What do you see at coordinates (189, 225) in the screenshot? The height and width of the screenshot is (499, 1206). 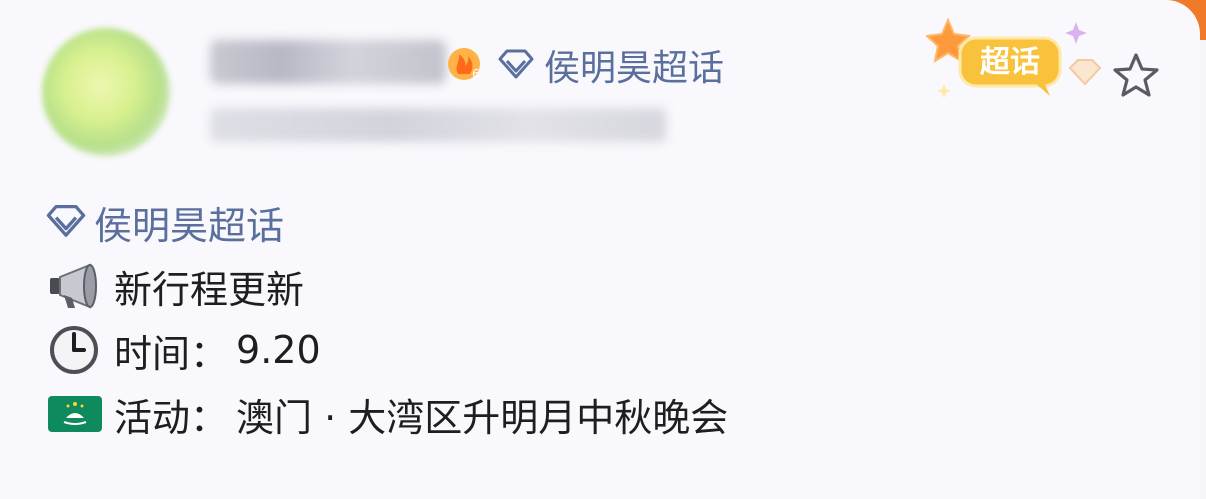 I see `topic-tag-label: 侯明昊超话` at bounding box center [189, 225].